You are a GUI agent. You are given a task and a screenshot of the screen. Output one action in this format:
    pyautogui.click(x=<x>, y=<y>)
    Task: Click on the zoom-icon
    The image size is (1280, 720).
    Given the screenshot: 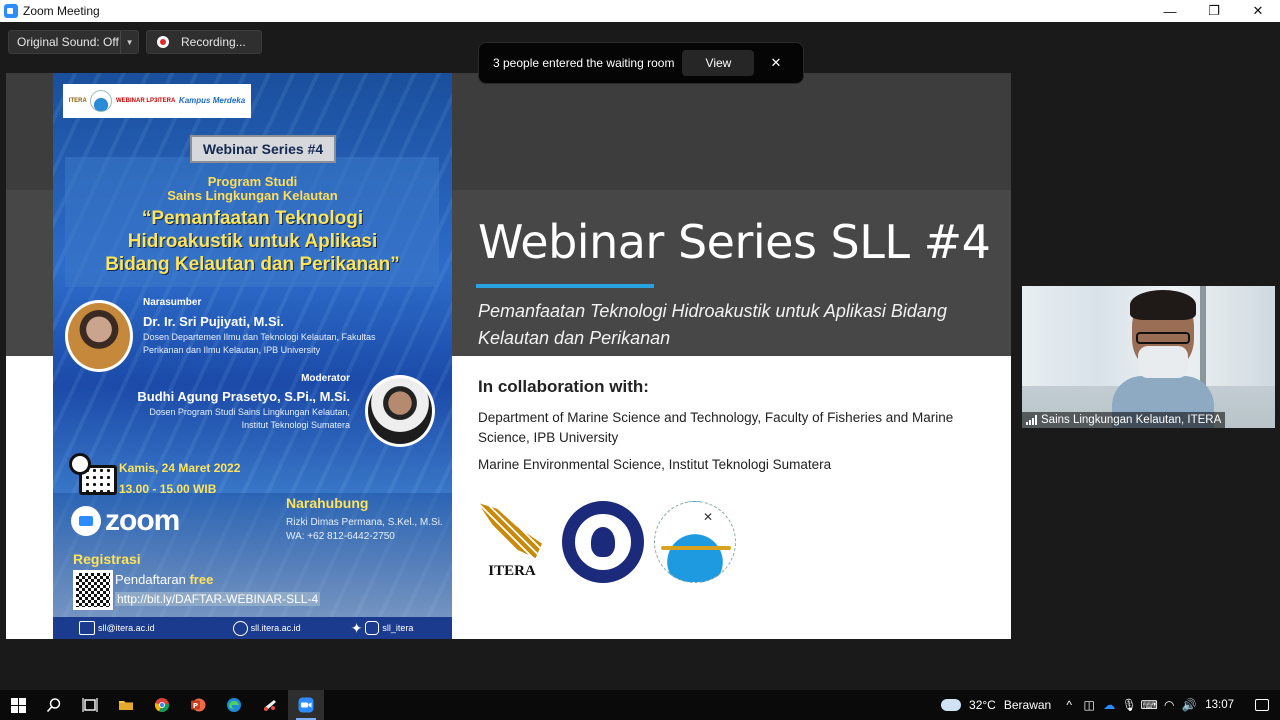 What is the action you would take?
    pyautogui.click(x=306, y=705)
    